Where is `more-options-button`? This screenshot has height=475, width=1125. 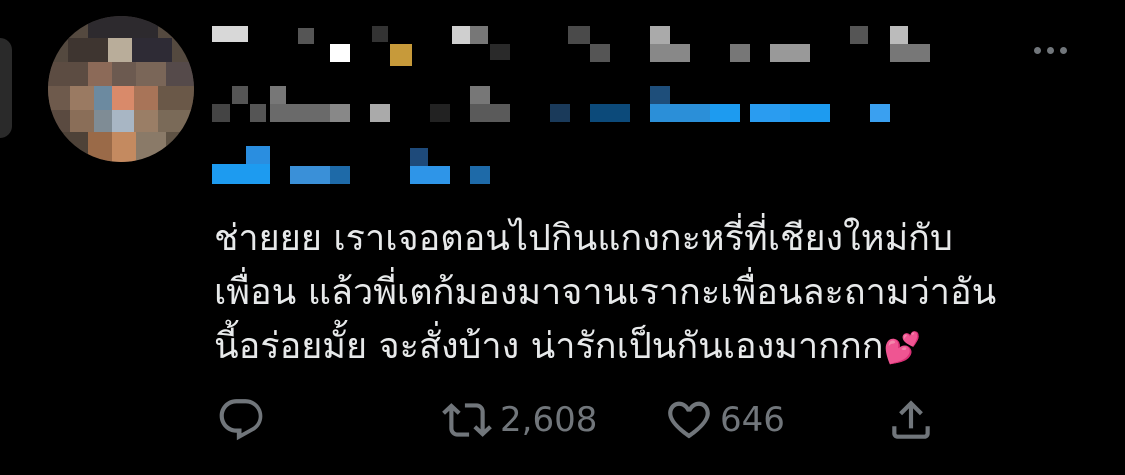 more-options-button is located at coordinates (1050, 50).